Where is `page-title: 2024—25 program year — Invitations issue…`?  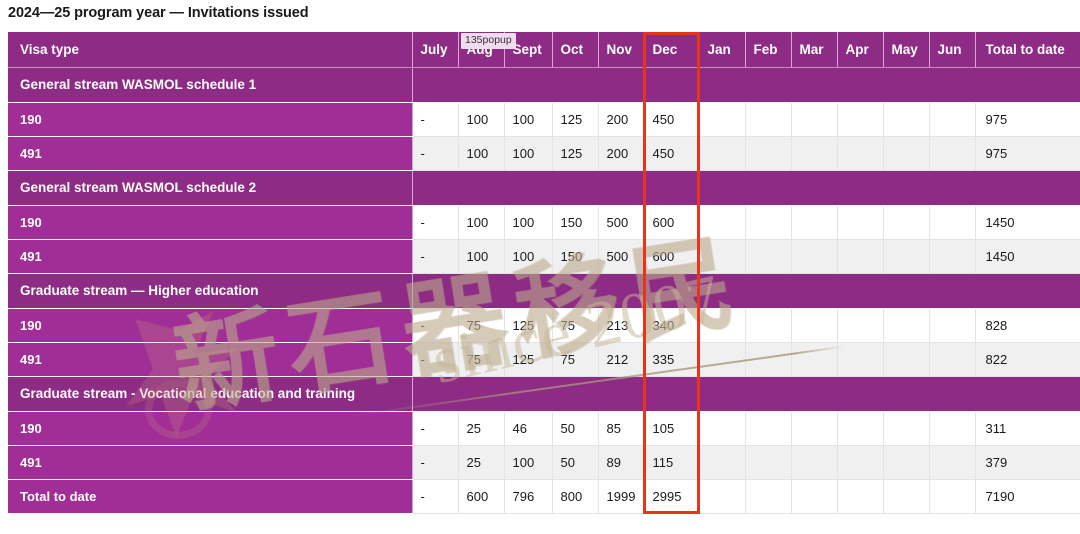
page-title: 2024—25 program year — Invitations issue… is located at coordinates (158, 13).